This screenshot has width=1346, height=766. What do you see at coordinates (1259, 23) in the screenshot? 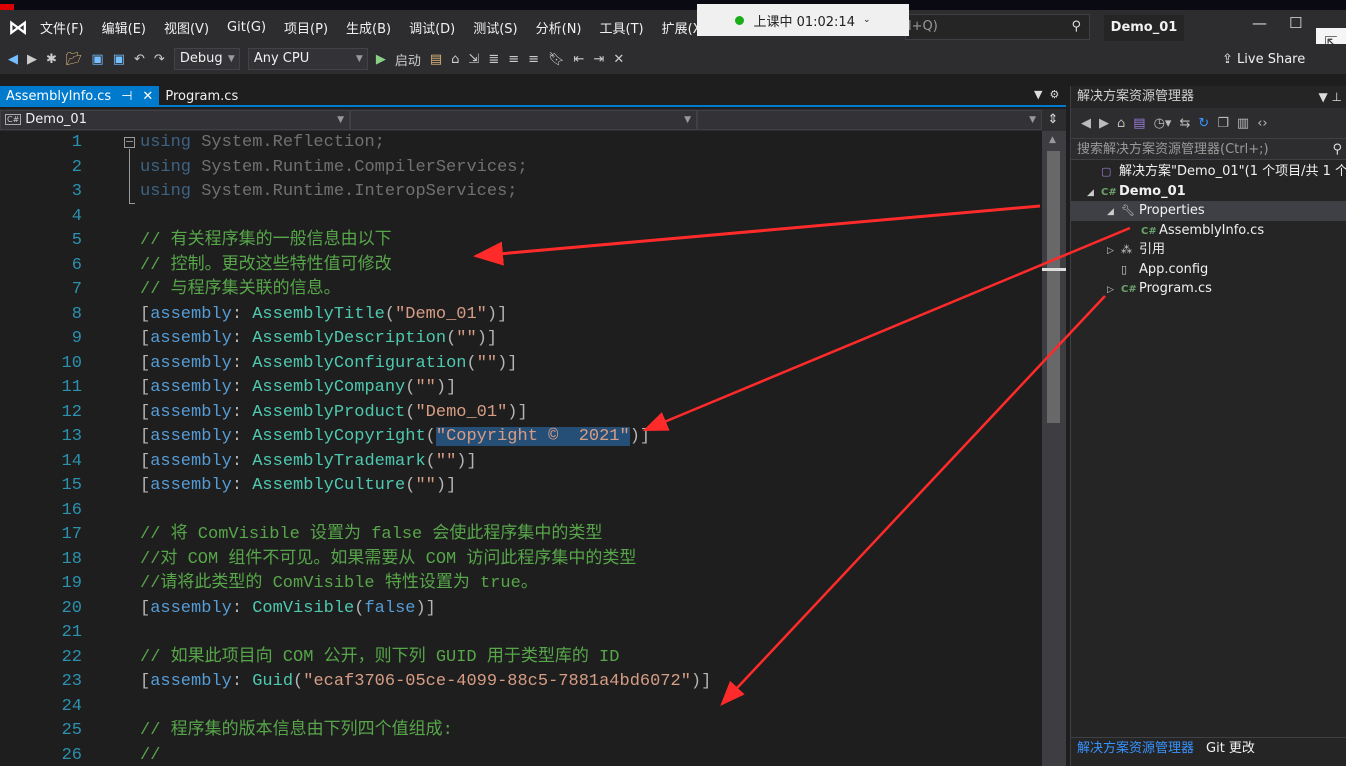
I see `minimize-icon: —` at bounding box center [1259, 23].